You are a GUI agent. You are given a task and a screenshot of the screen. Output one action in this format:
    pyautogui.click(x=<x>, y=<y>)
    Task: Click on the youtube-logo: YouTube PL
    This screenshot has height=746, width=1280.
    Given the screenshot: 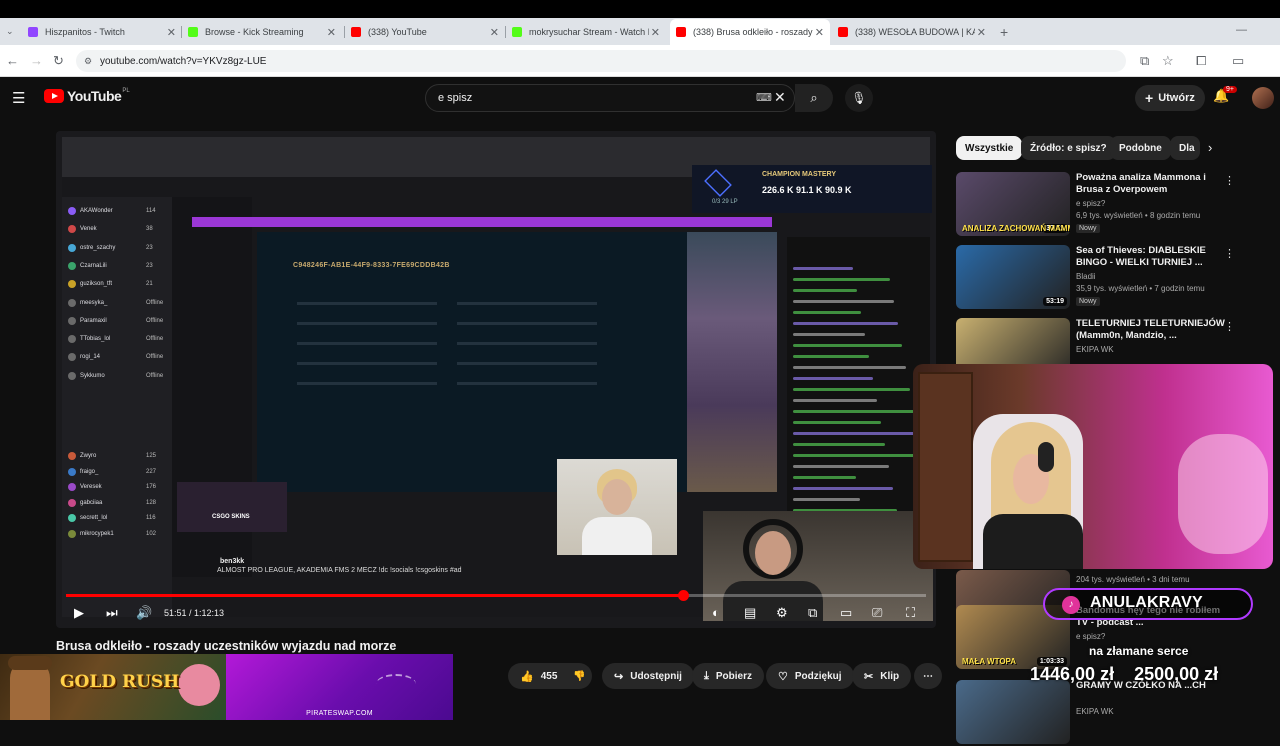 What is the action you would take?
    pyautogui.click(x=87, y=96)
    